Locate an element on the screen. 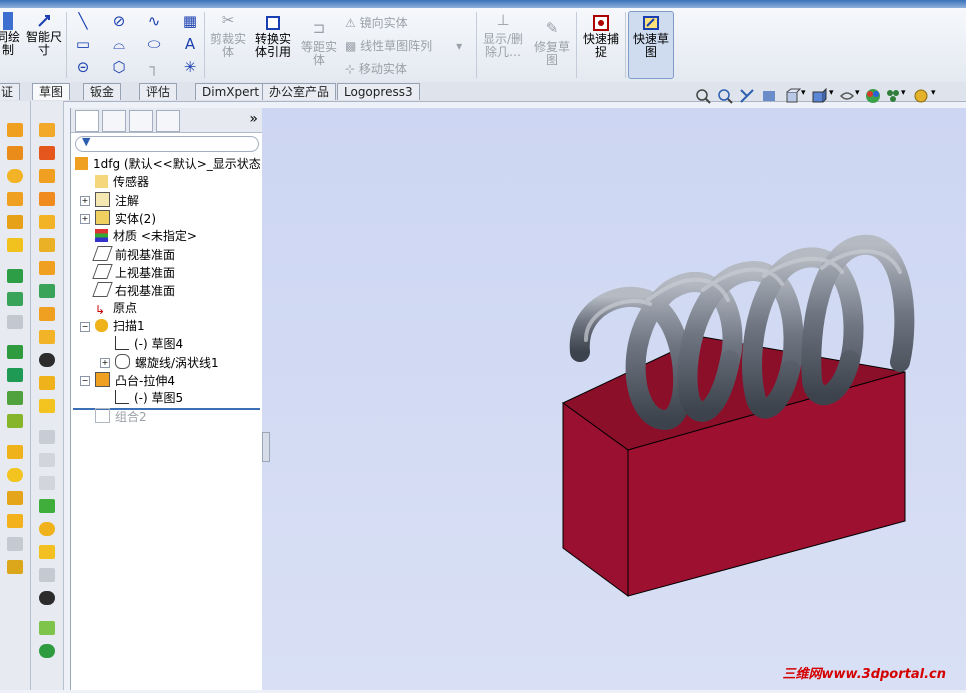  polygon-tool-icon: ⬡ is located at coordinates (119, 67).